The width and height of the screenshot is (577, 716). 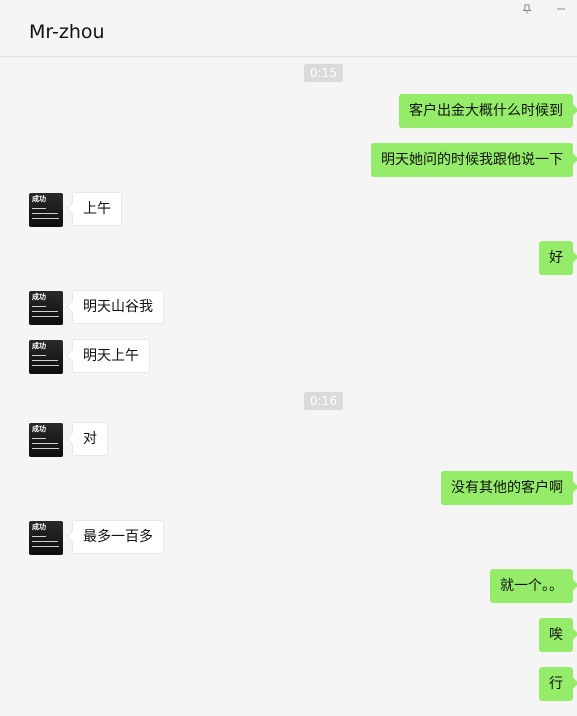 I want to click on incoming-message: 最多一百多, so click(x=118, y=537).